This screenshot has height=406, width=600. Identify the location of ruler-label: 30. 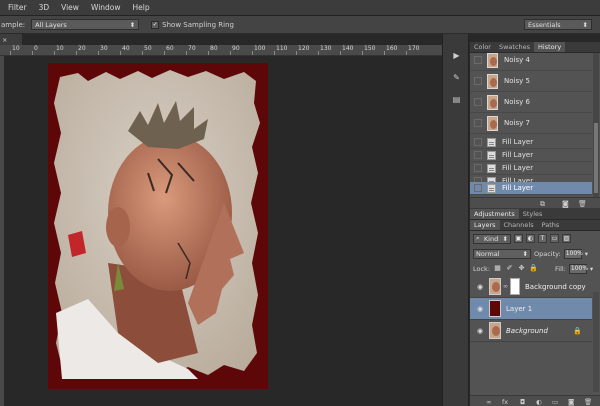
(104, 48).